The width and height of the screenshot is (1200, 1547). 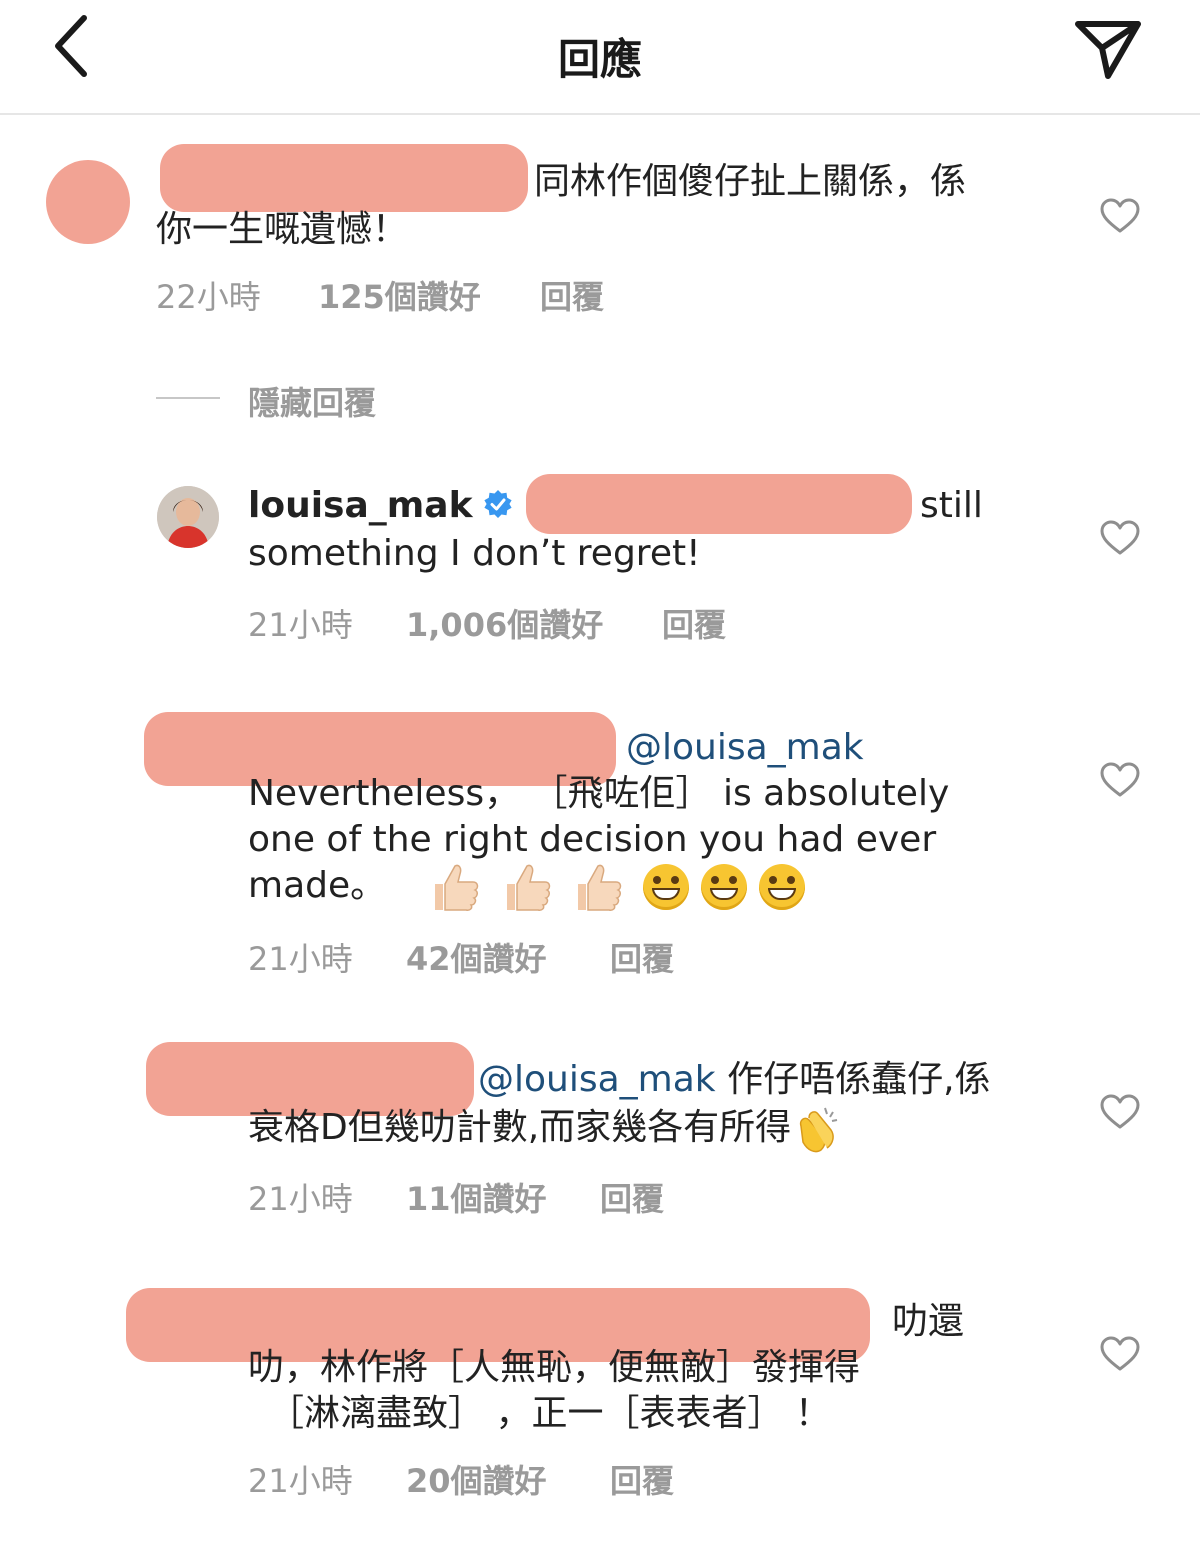 I want to click on comment-text: 同林作個傻仔扯上關係，係, so click(x=750, y=181).